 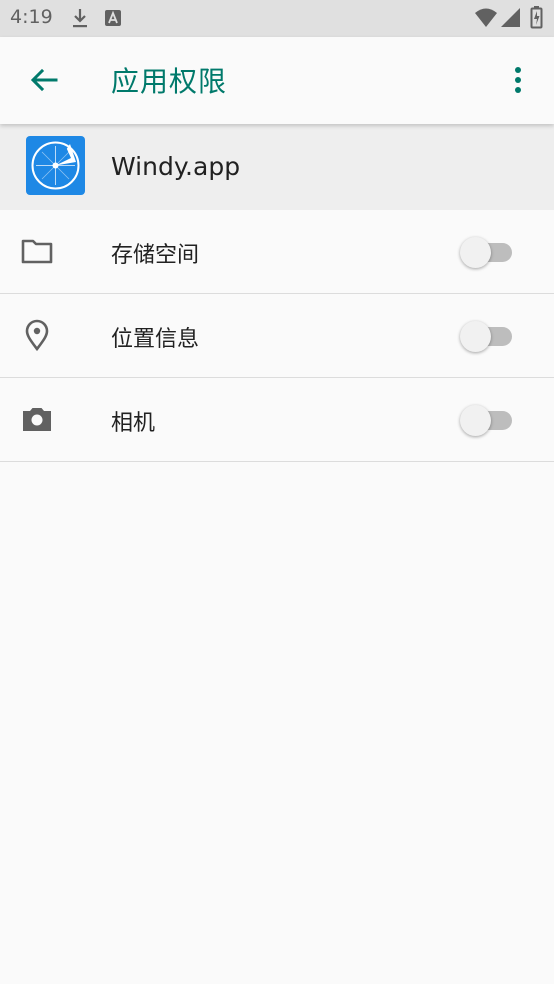 I want to click on app-name: Windy.app, so click(x=176, y=166).